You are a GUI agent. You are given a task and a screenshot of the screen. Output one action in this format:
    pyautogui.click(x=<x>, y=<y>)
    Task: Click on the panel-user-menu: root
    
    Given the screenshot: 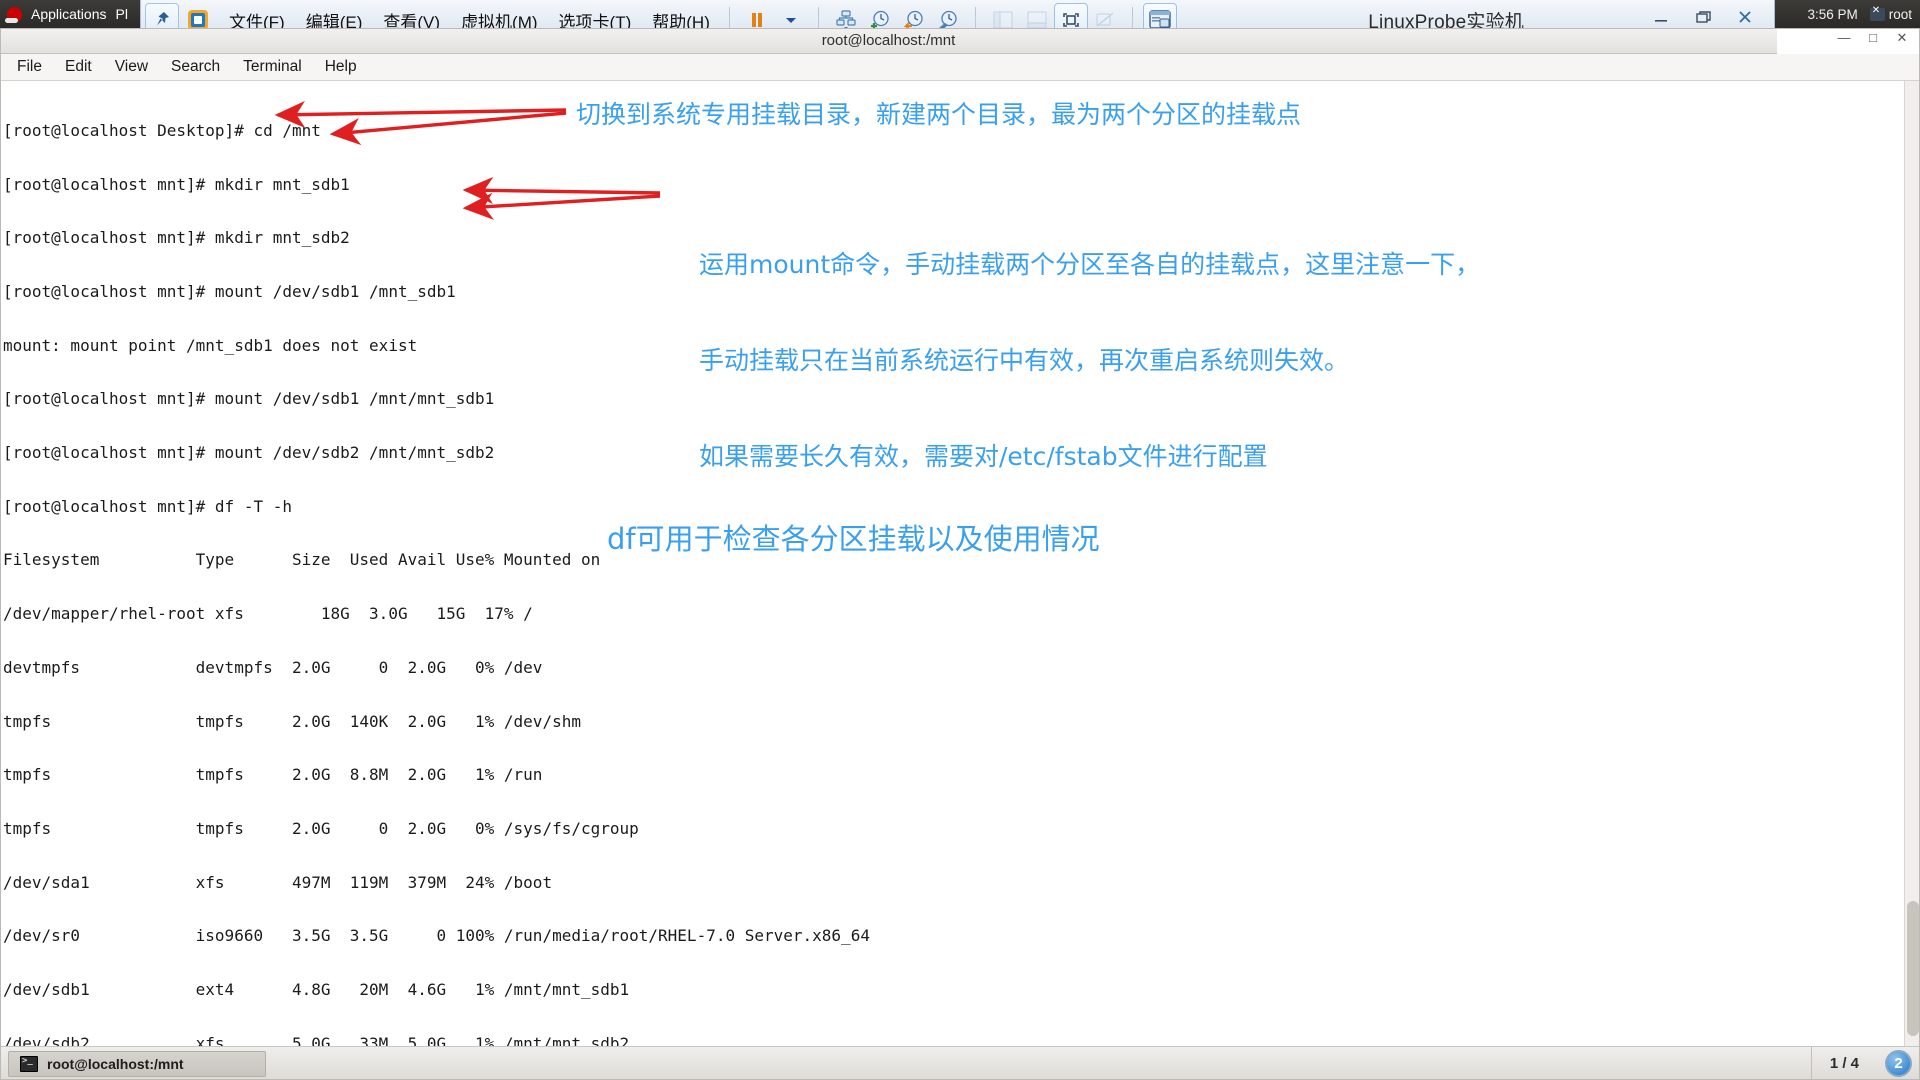 What is the action you would take?
    pyautogui.click(x=1890, y=13)
    